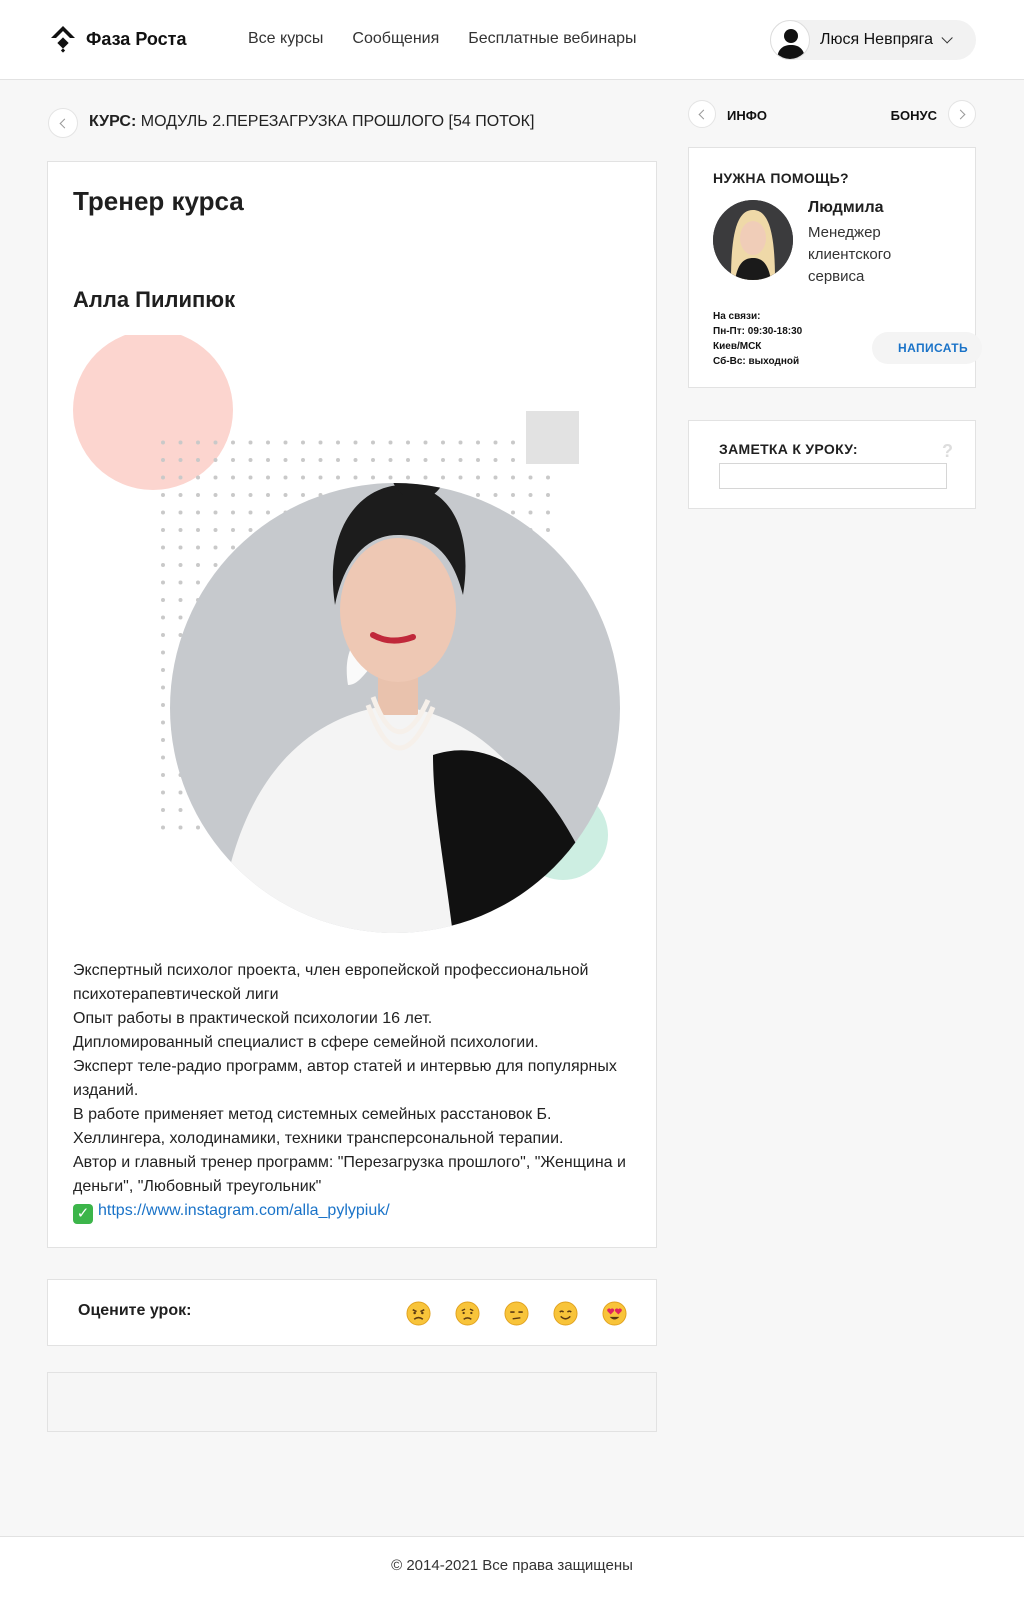  What do you see at coordinates (747, 115) in the screenshot?
I see `tab-info: ИНФО` at bounding box center [747, 115].